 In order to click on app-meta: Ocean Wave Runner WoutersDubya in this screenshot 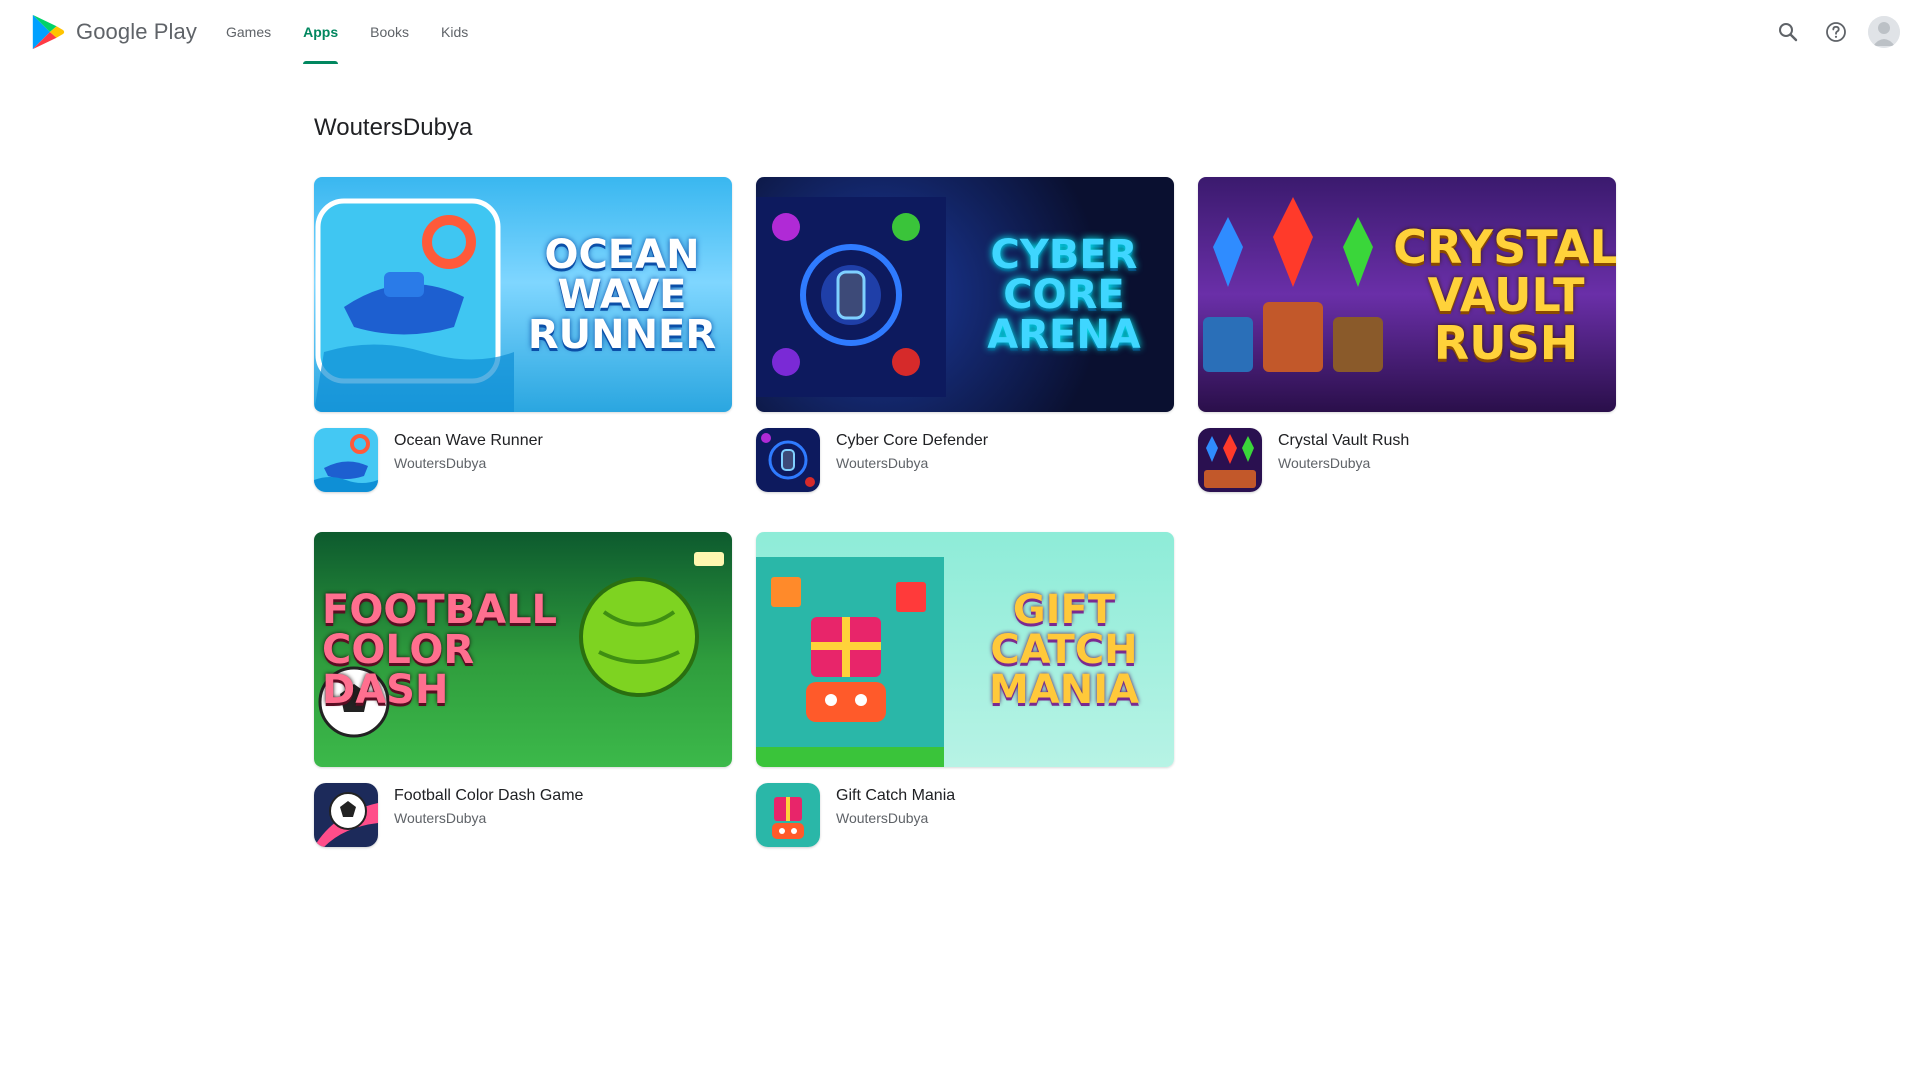, I will do `click(523, 460)`.